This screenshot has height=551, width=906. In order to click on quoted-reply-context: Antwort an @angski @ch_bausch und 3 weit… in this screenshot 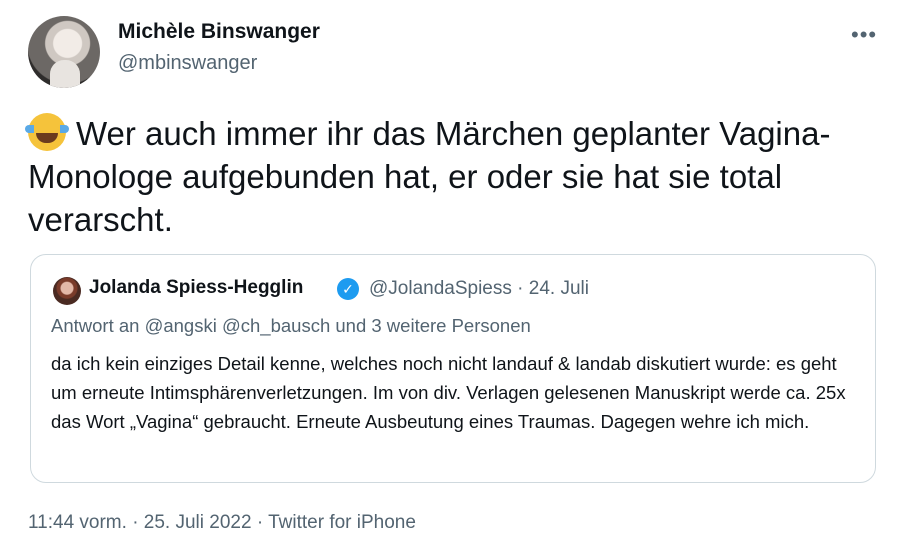, I will do `click(291, 326)`.